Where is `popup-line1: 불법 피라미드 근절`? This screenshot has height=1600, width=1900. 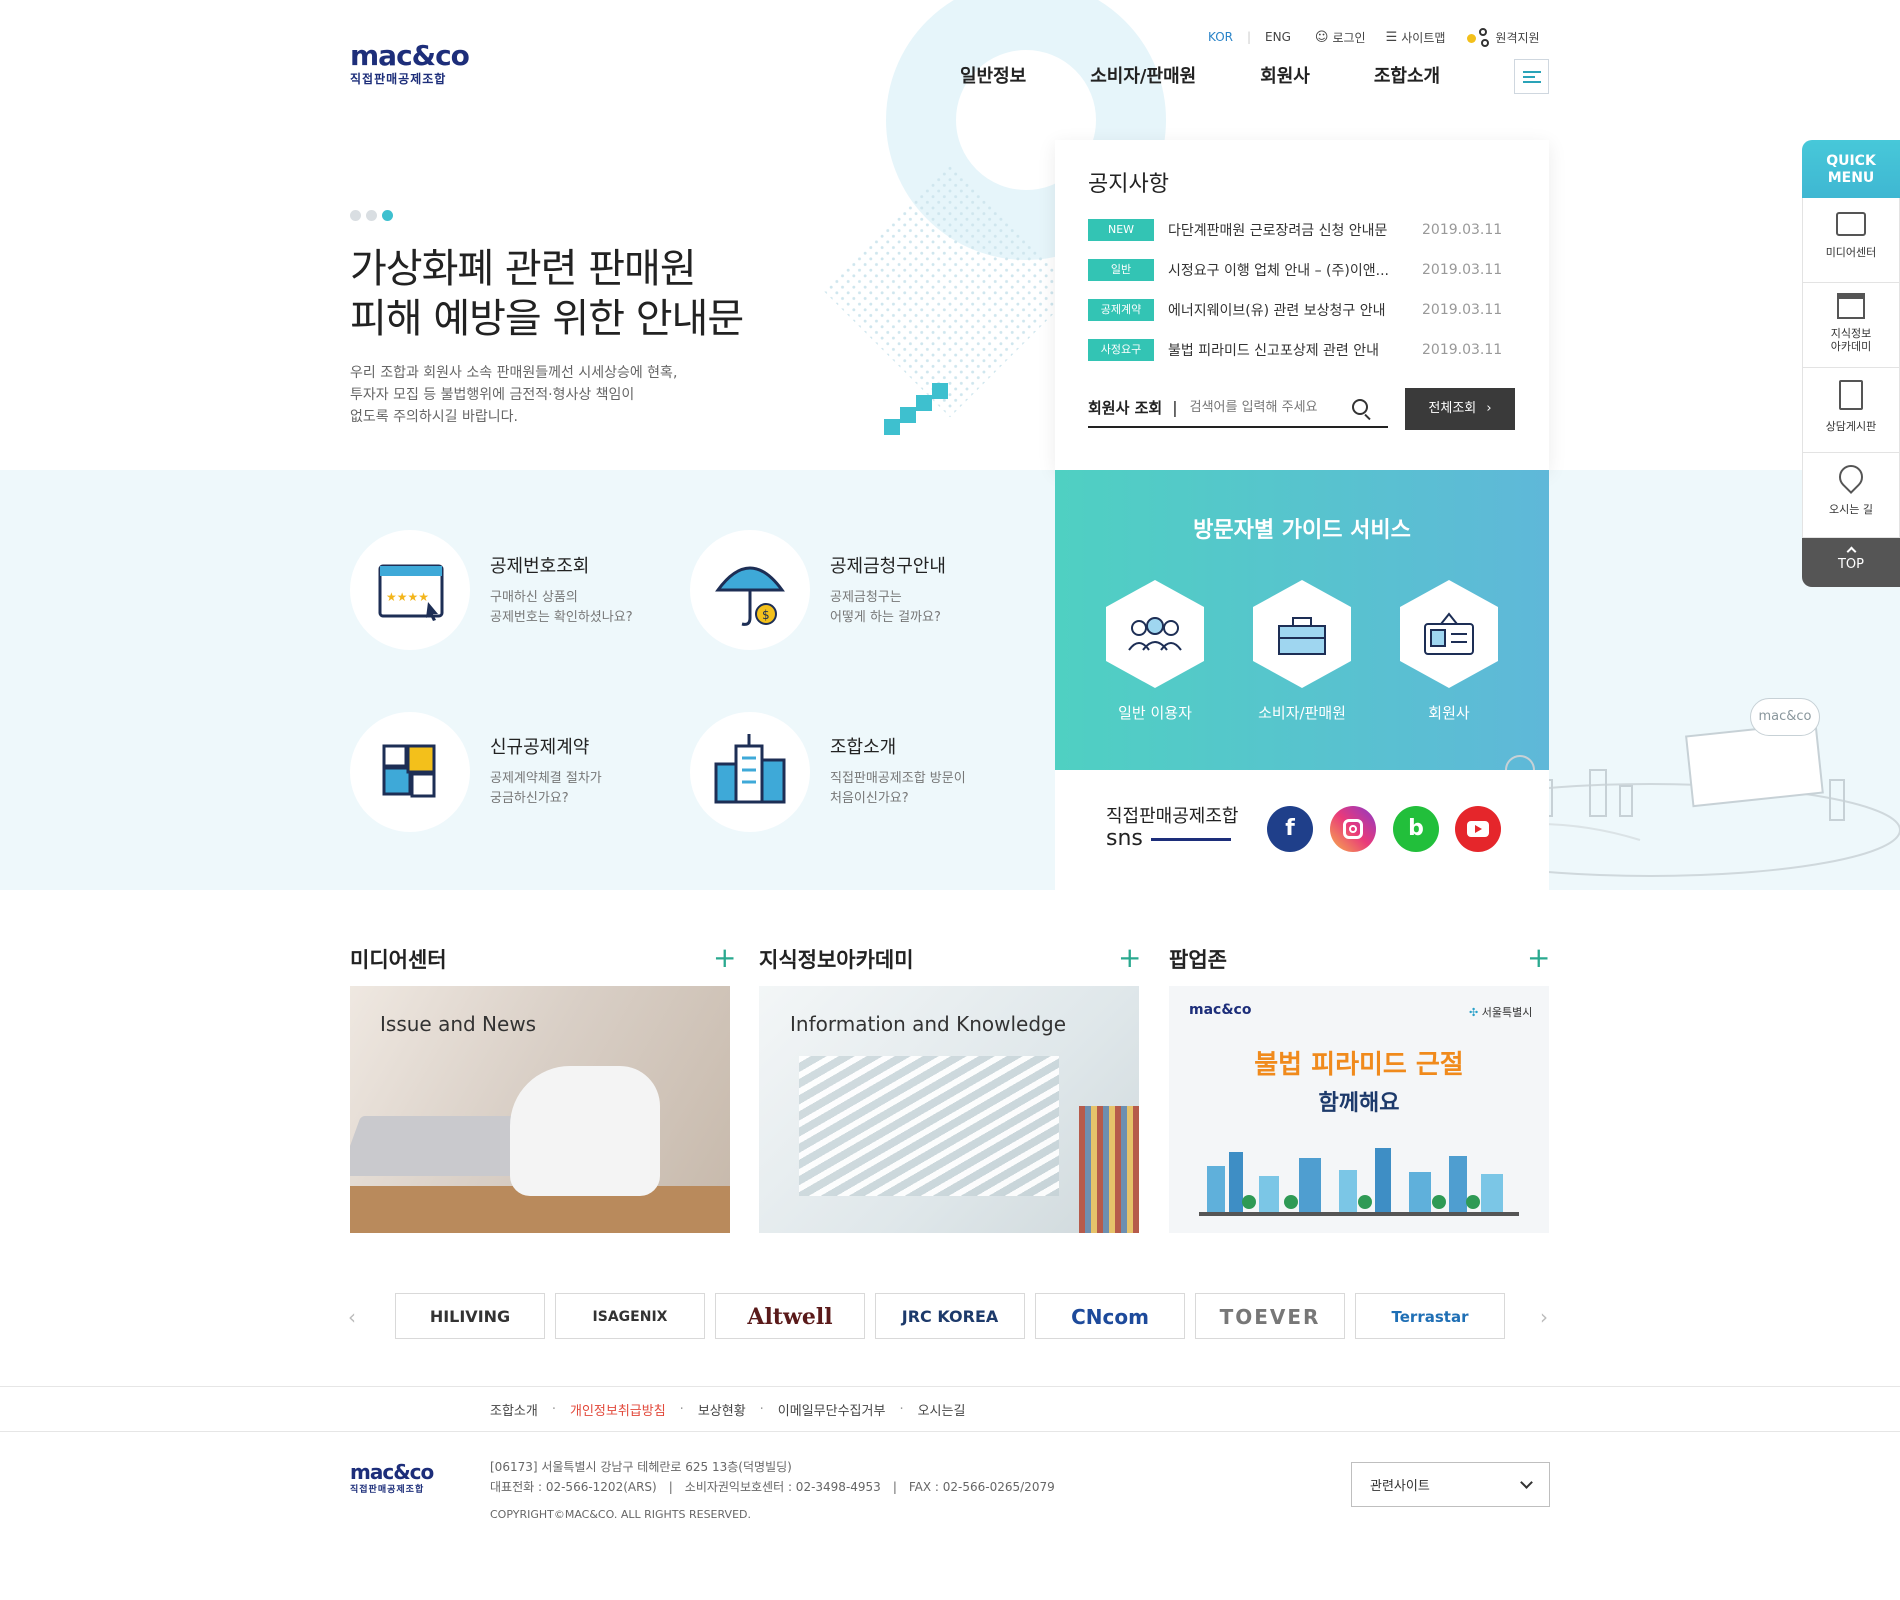 popup-line1: 불법 피라미드 근절 is located at coordinates (1359, 1065).